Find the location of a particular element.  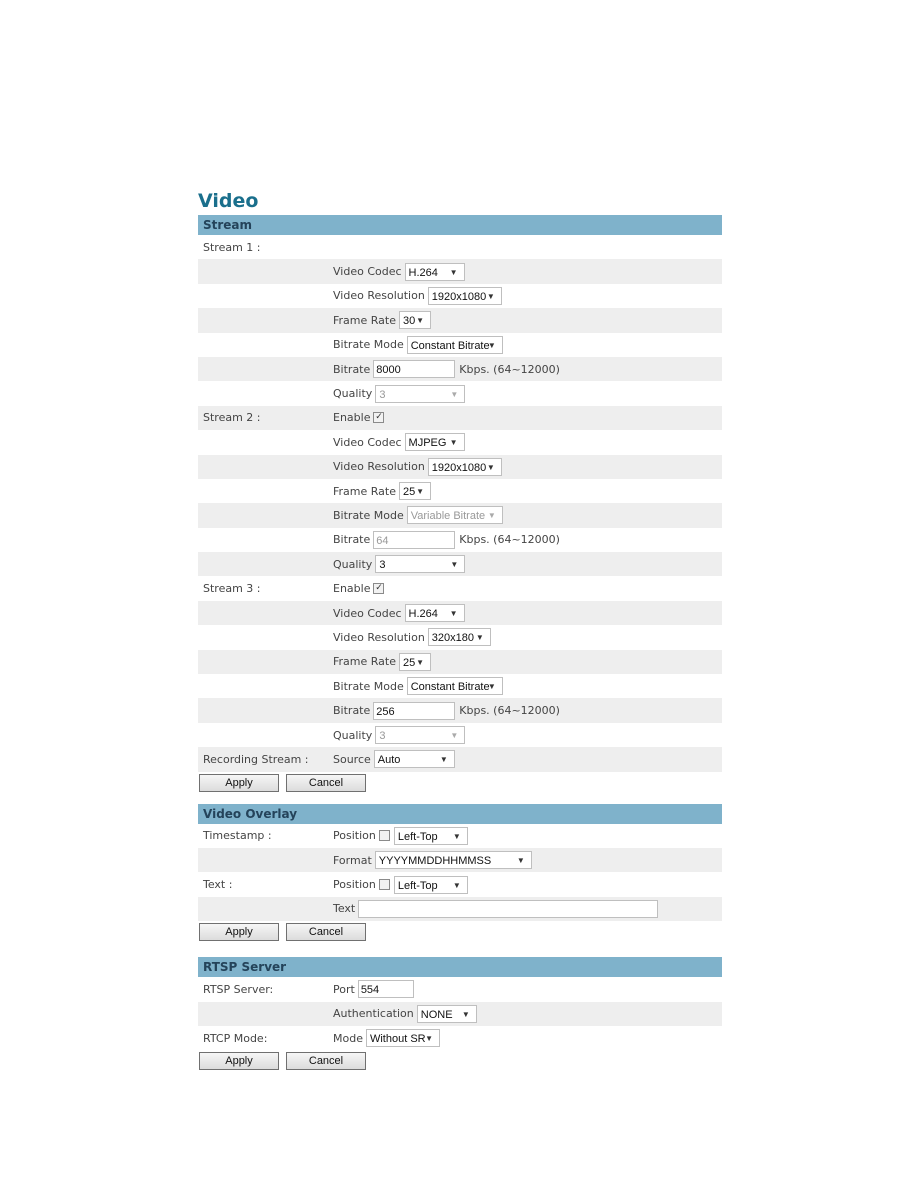

page-title: Video is located at coordinates (228, 201).